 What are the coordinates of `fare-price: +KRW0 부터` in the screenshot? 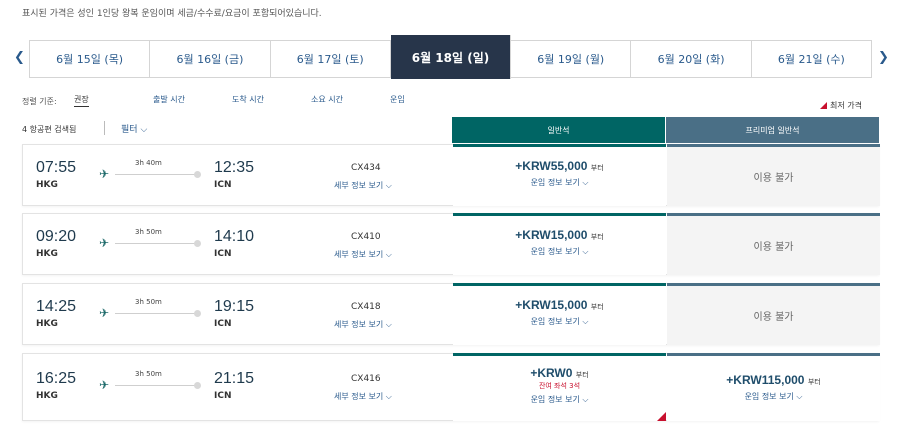 It's located at (559, 373).